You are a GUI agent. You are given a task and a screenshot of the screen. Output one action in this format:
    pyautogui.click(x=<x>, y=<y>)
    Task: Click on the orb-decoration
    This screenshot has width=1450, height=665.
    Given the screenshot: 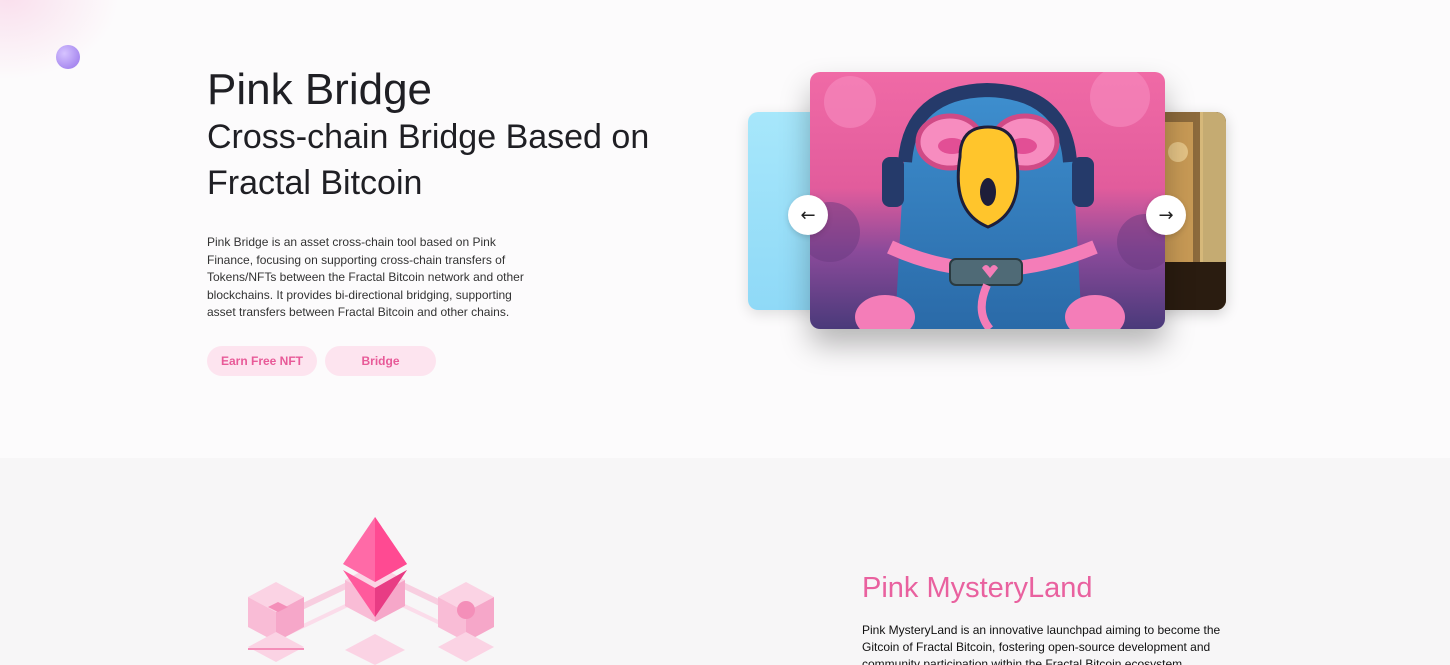 What is the action you would take?
    pyautogui.click(x=68, y=57)
    